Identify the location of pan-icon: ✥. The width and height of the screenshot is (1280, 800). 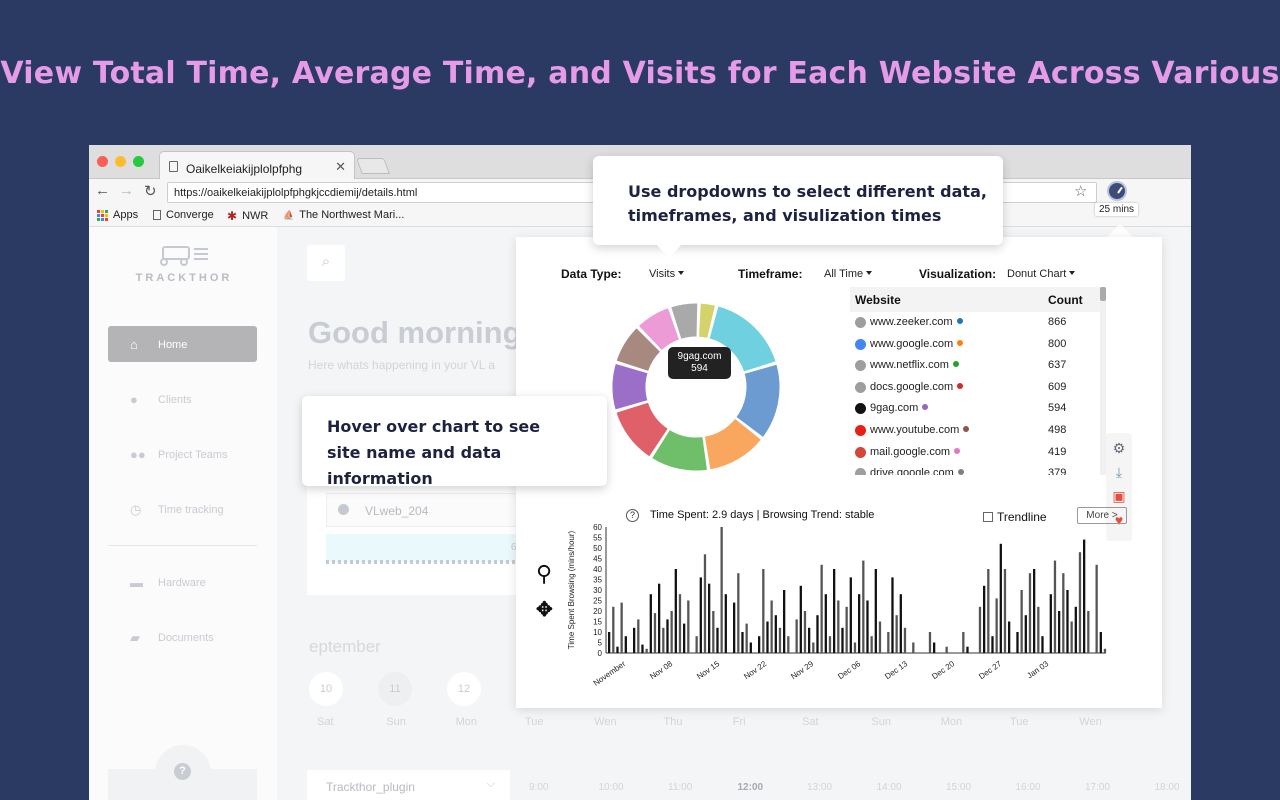
(544, 609).